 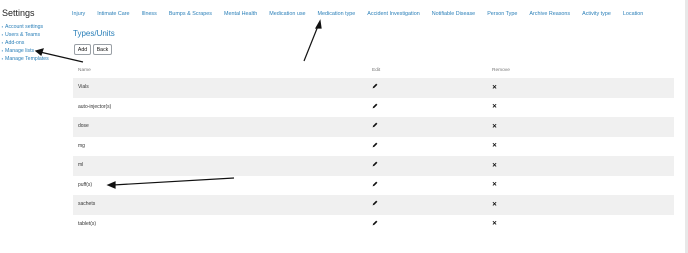 I want to click on table-row: auto-injector(s) ✕, so click(x=373, y=108).